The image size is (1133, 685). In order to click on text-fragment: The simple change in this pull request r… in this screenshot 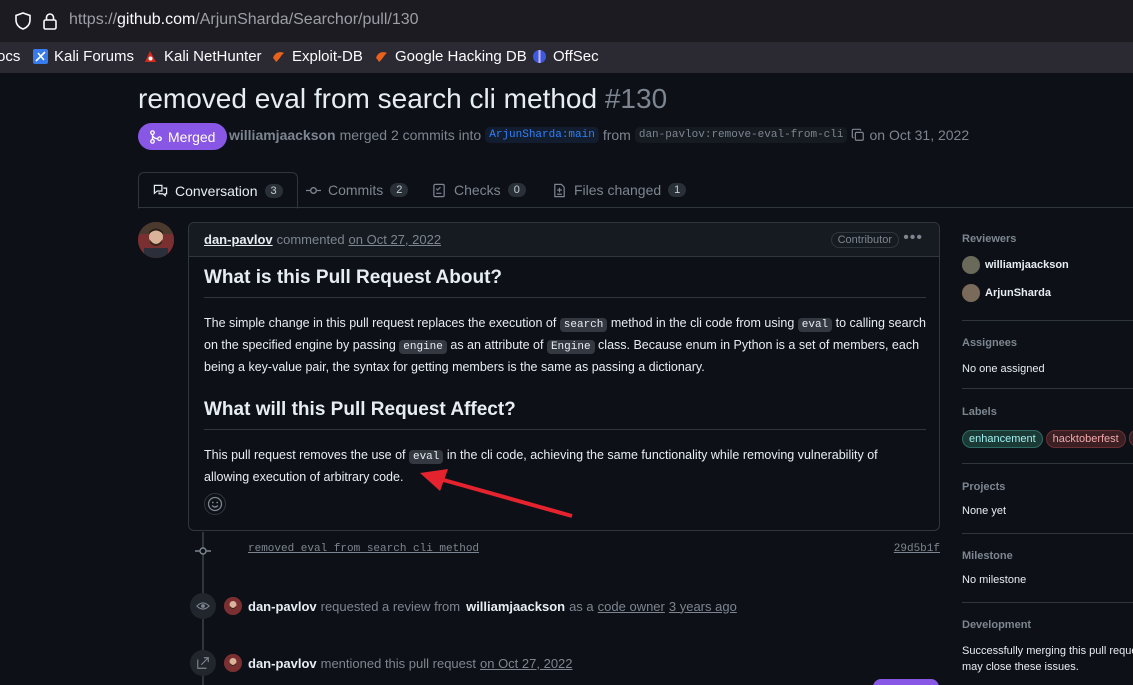, I will do `click(382, 323)`.